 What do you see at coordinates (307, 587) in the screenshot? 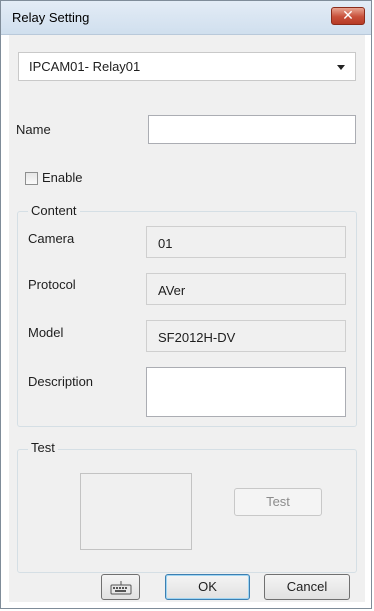
I see `cancel-button: Cancel` at bounding box center [307, 587].